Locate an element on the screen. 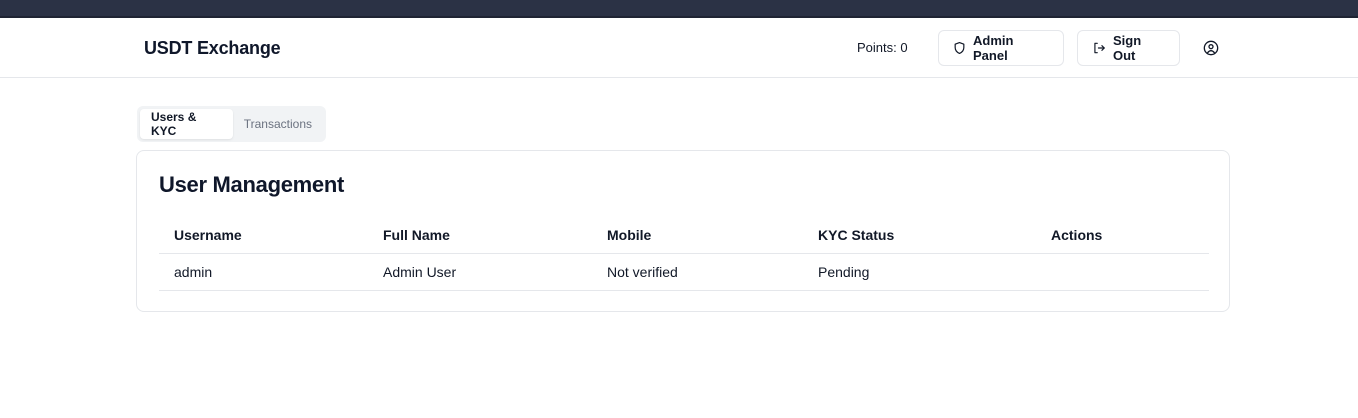 The height and width of the screenshot is (418, 1358). cell-mobile: Not verified is located at coordinates (642, 272).